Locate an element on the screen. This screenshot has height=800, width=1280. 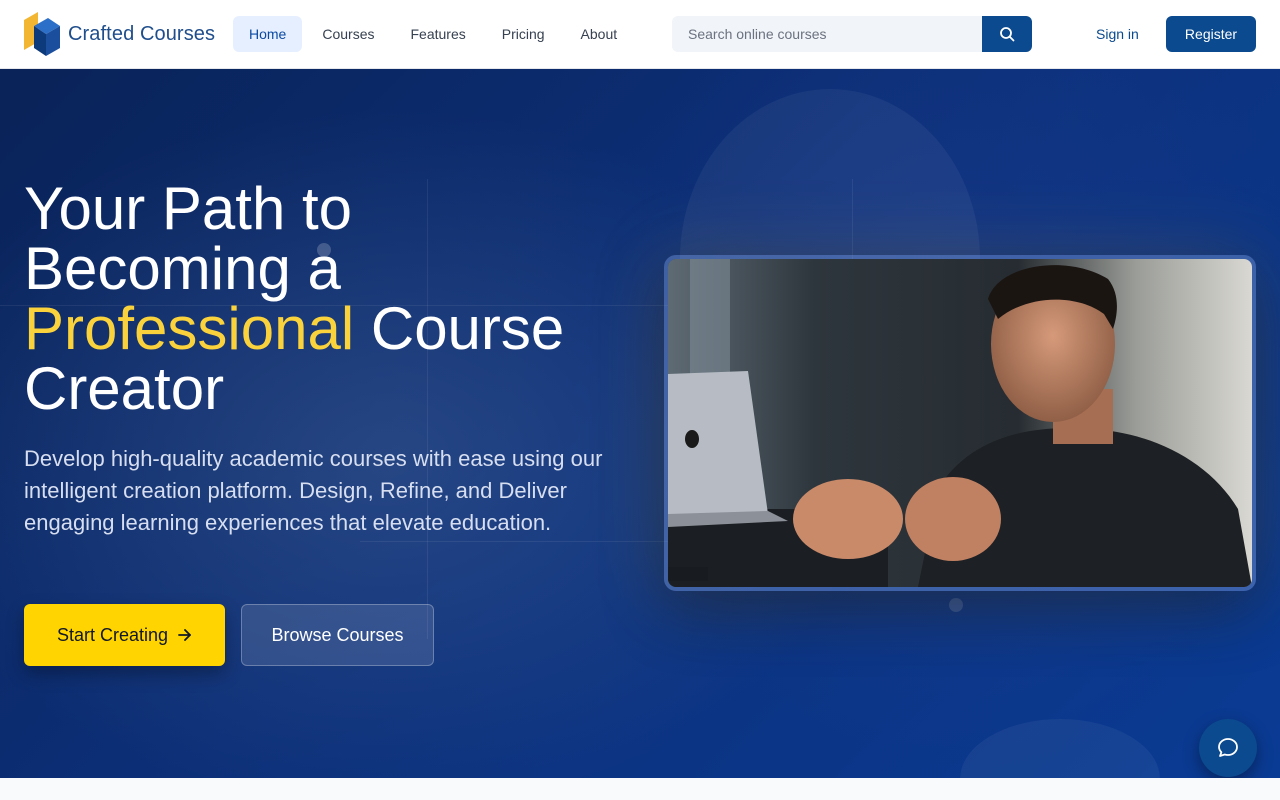
nav-item-pricing: Pricing is located at coordinates (523, 34).